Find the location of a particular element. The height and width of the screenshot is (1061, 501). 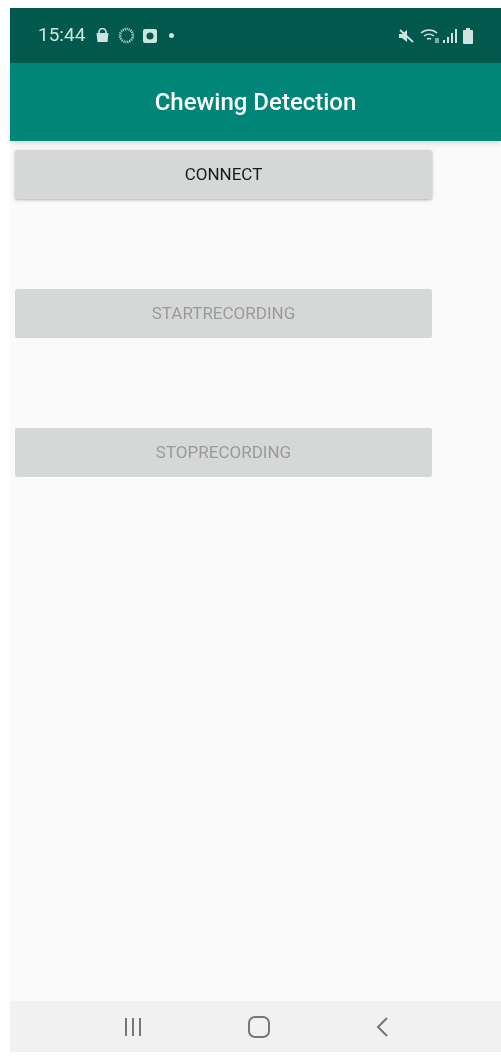

clock-icon is located at coordinates (150, 35).